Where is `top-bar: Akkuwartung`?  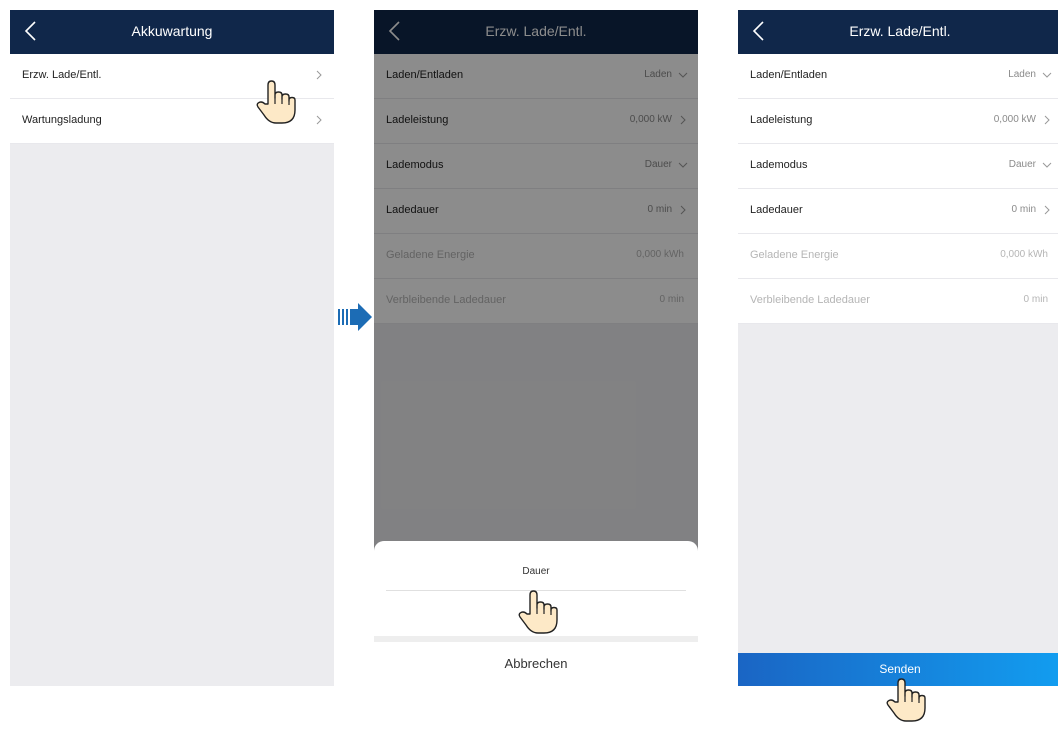 top-bar: Akkuwartung is located at coordinates (172, 32).